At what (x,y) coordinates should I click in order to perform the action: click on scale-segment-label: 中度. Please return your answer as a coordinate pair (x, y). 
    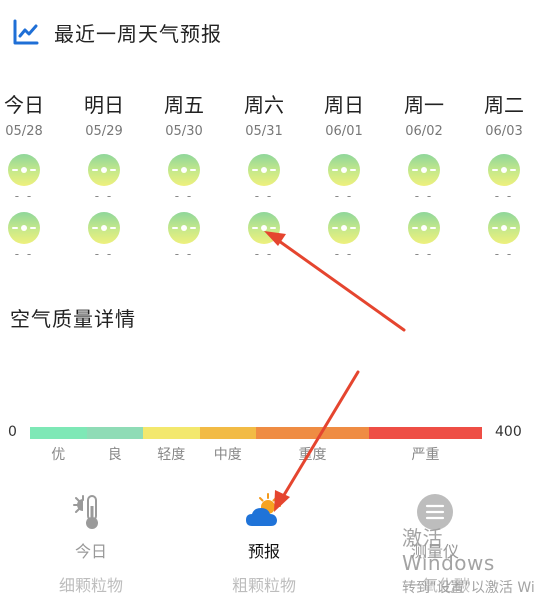
    Looking at the image, I should click on (227, 455).